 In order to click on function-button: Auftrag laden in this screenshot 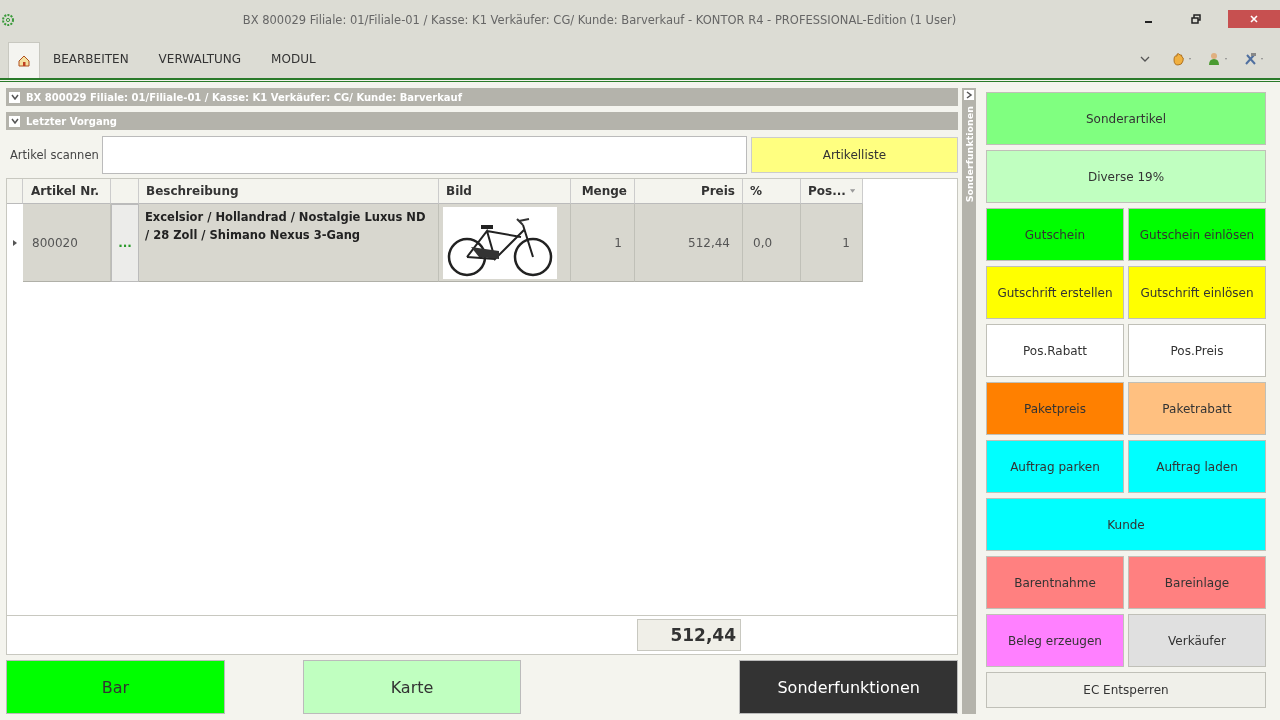, I will do `click(1197, 466)`.